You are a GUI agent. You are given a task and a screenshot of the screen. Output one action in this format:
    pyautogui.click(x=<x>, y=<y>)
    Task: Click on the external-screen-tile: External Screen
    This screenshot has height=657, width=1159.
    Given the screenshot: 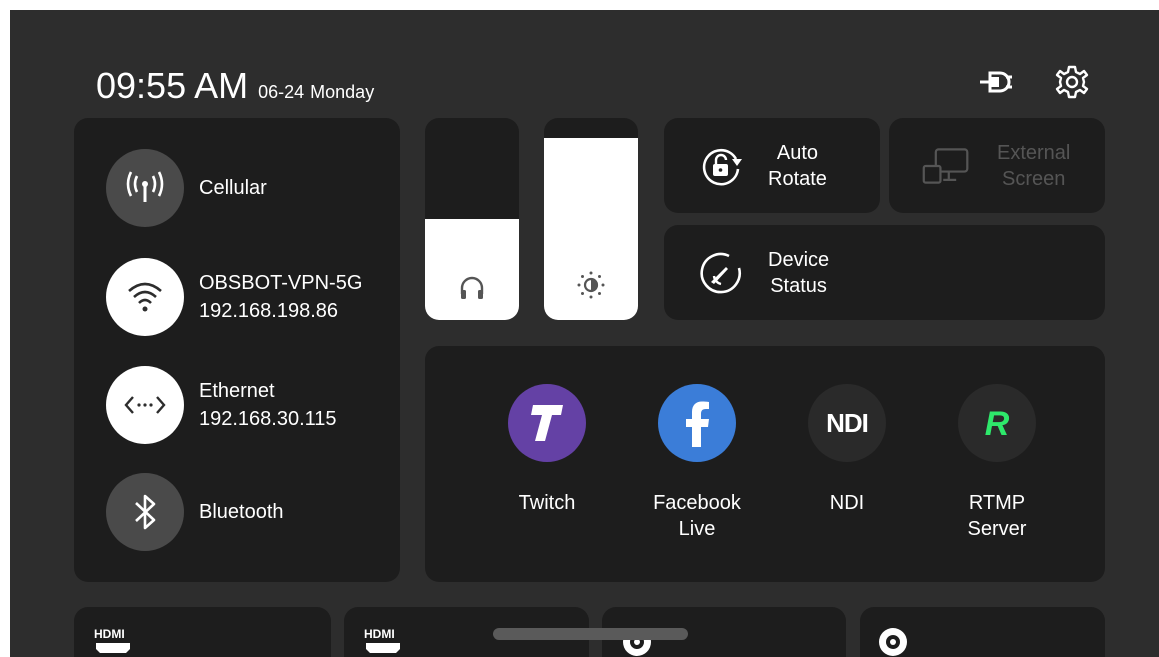 What is the action you would take?
    pyautogui.click(x=997, y=165)
    